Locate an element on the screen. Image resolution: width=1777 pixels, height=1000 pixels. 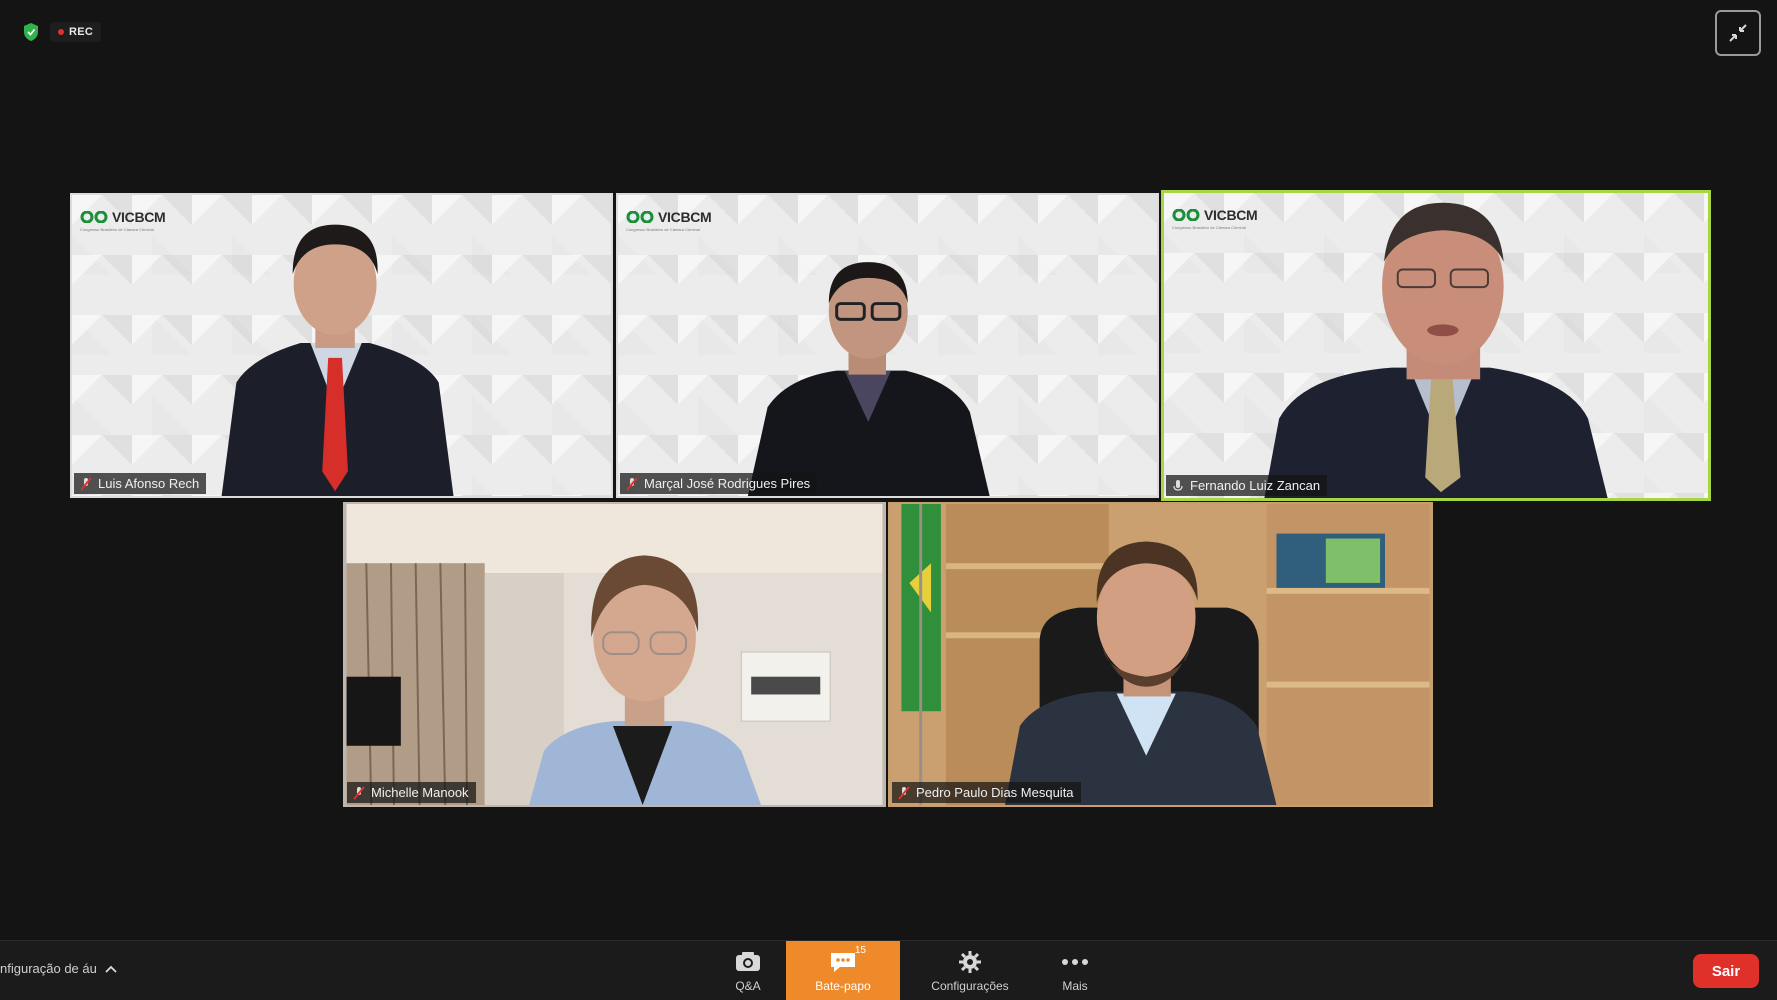
recording-badge: REC is located at coordinates (76, 32).